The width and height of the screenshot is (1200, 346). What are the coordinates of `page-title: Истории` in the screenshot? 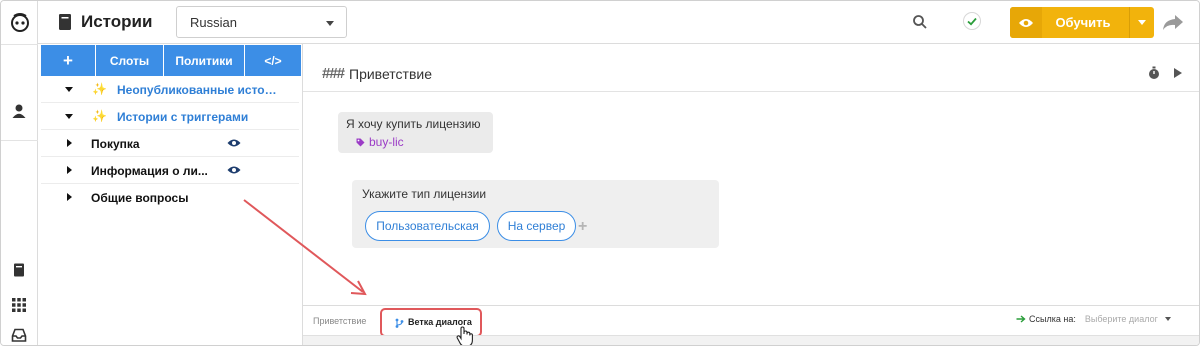 It's located at (117, 21).